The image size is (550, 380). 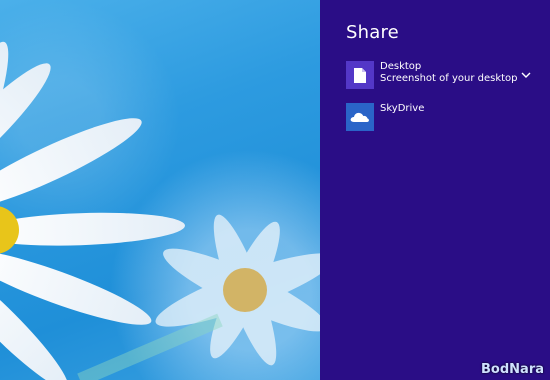 What do you see at coordinates (401, 66) in the screenshot?
I see `share-target-name: Desktop` at bounding box center [401, 66].